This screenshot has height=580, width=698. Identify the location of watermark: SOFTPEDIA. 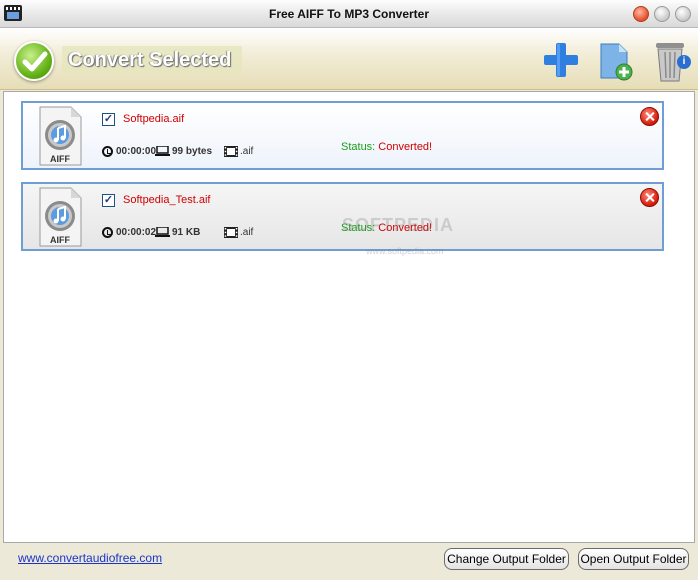
(398, 225).